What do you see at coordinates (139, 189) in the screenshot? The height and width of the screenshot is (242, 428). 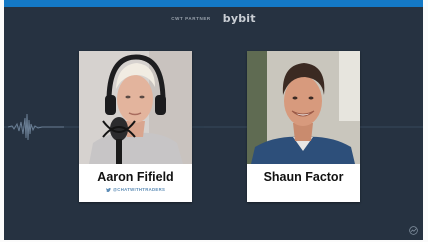 I see `guest-handle-text: @CHATWITHTRADERS` at bounding box center [139, 189].